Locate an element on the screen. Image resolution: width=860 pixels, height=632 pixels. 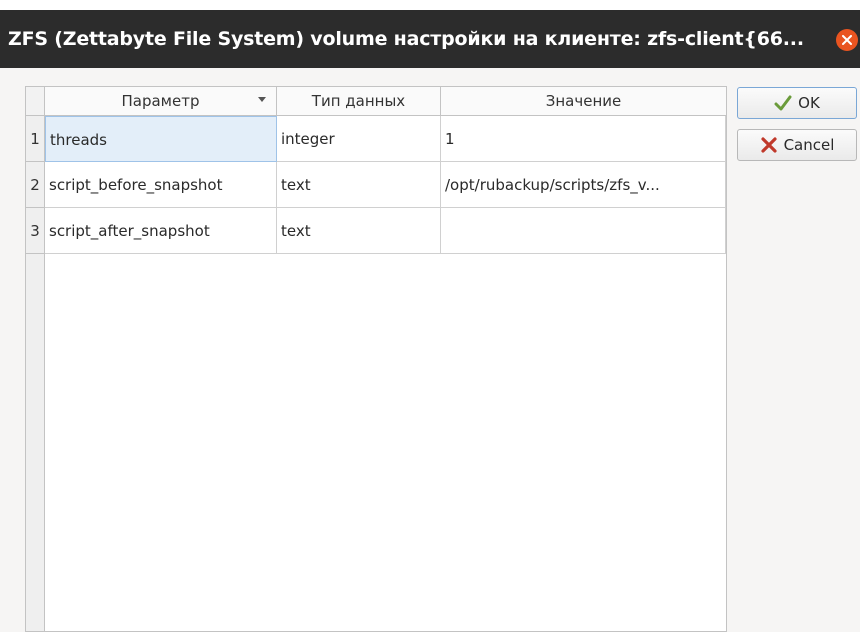
table-header: Параметр Тип данных Значение is located at coordinates (376, 101).